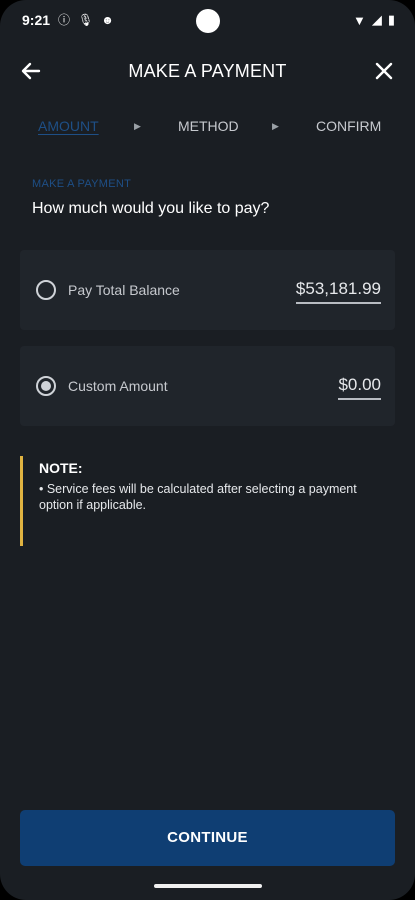 The image size is (415, 900). Describe the element at coordinates (384, 71) in the screenshot. I see `close-icon` at that location.